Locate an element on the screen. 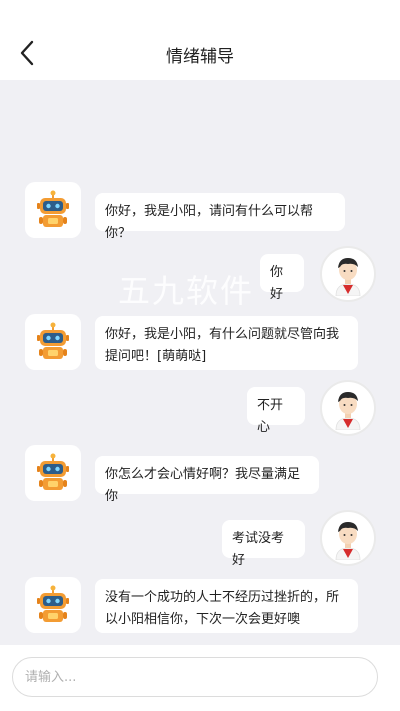  watermark: 五九软件 is located at coordinates (186, 291).